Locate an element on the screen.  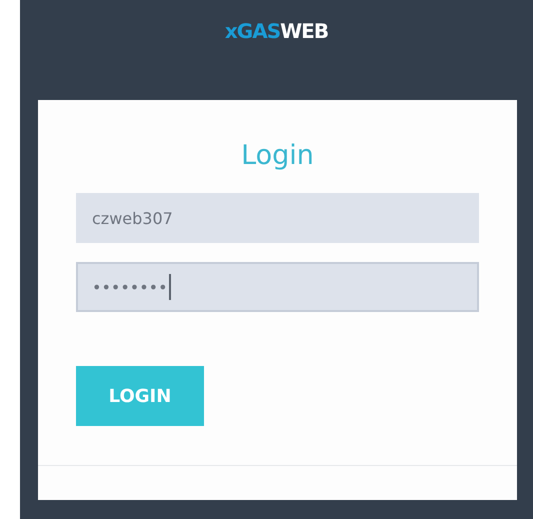
logo: xGASWEB is located at coordinates (276, 31).